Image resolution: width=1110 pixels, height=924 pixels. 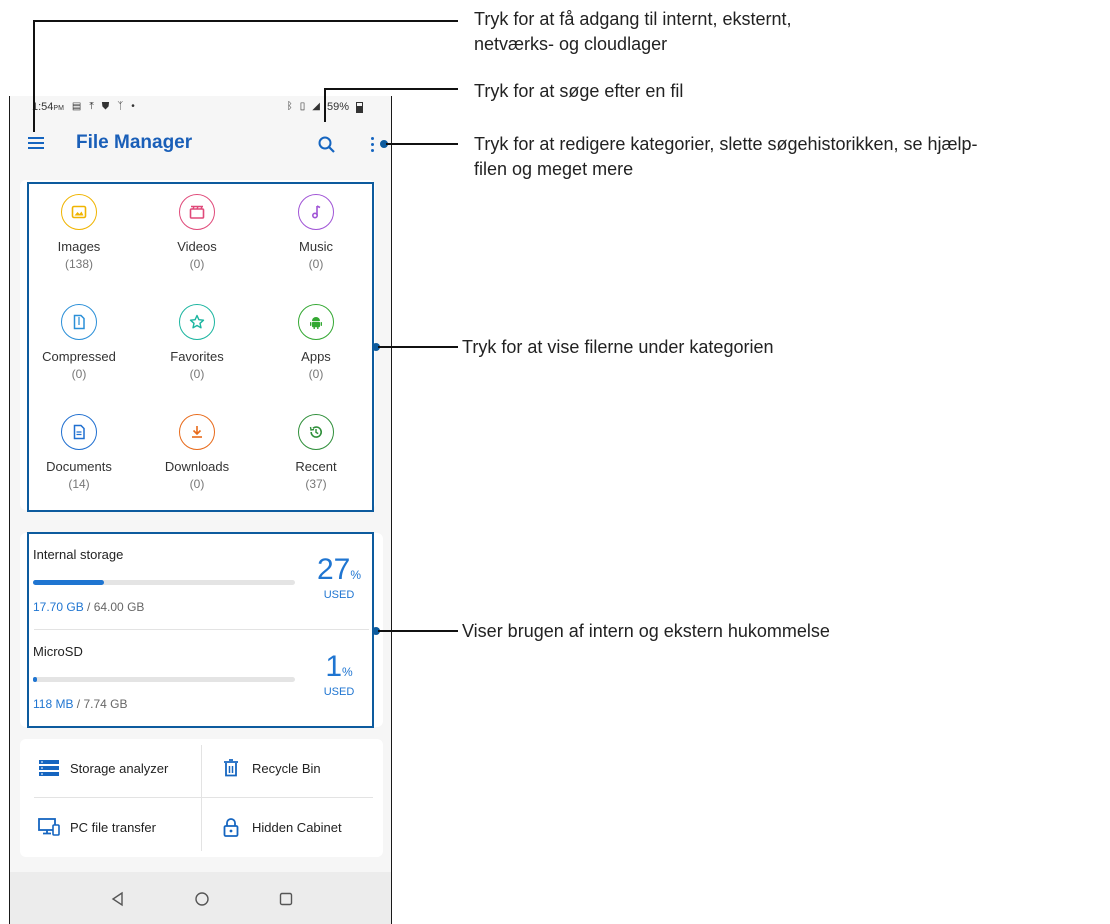 I want to click on pc-file-transfer-button: PC file transfer, so click(x=105, y=827).